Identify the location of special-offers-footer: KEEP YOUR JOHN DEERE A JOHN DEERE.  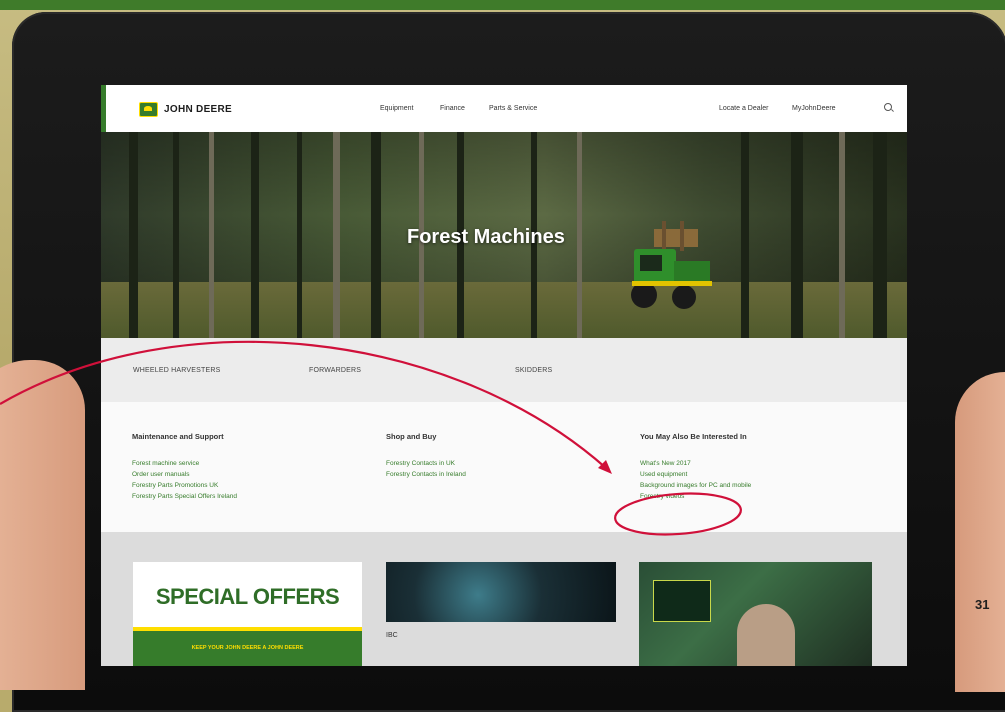
(247, 648).